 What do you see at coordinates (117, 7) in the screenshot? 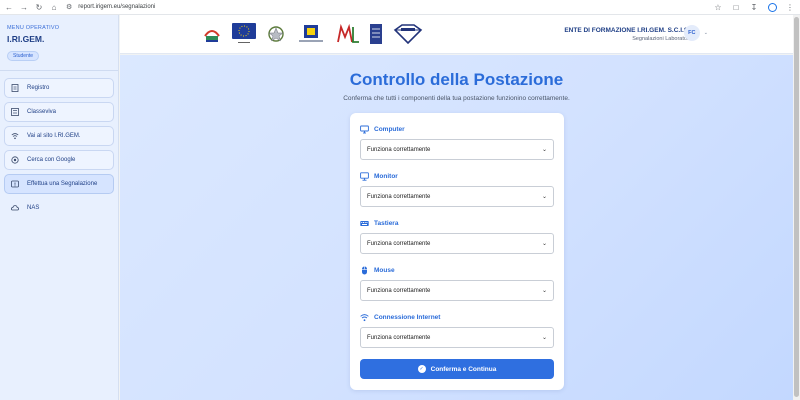
I see `url-text: report.irigem.eu/segnalazioni` at bounding box center [117, 7].